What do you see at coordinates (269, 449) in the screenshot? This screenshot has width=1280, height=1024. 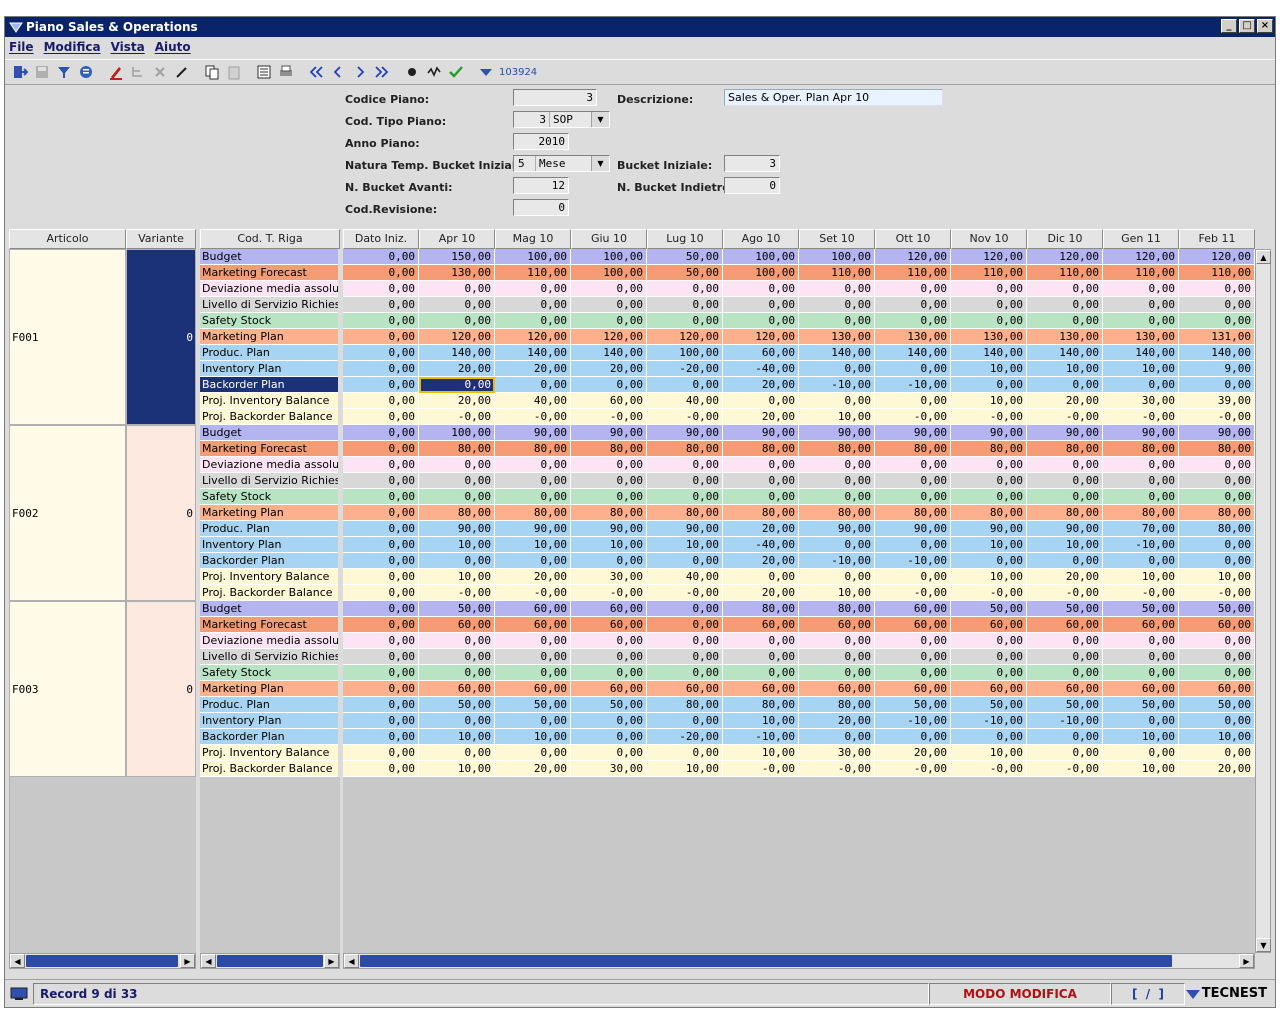 I see `row-label: Marketing Forecast` at bounding box center [269, 449].